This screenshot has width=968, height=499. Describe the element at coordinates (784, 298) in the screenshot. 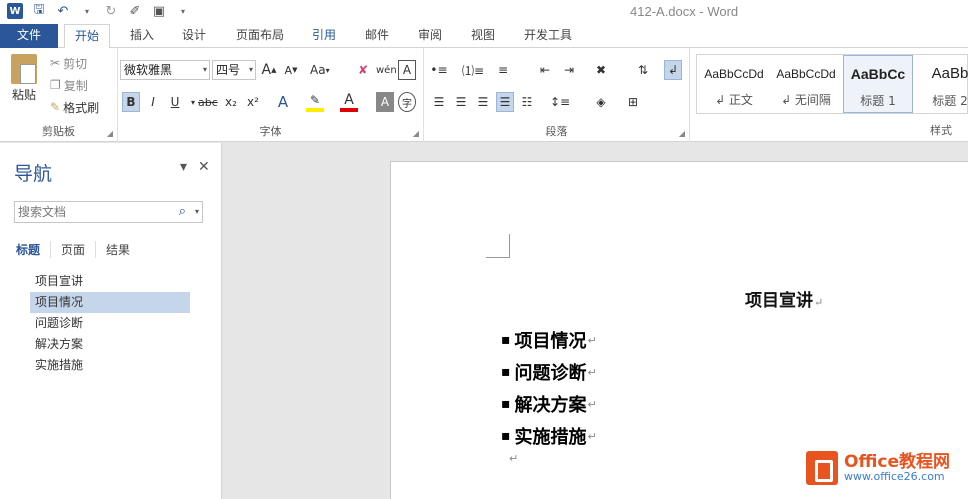

I see `doc-title: 项目宣讲↵` at that location.